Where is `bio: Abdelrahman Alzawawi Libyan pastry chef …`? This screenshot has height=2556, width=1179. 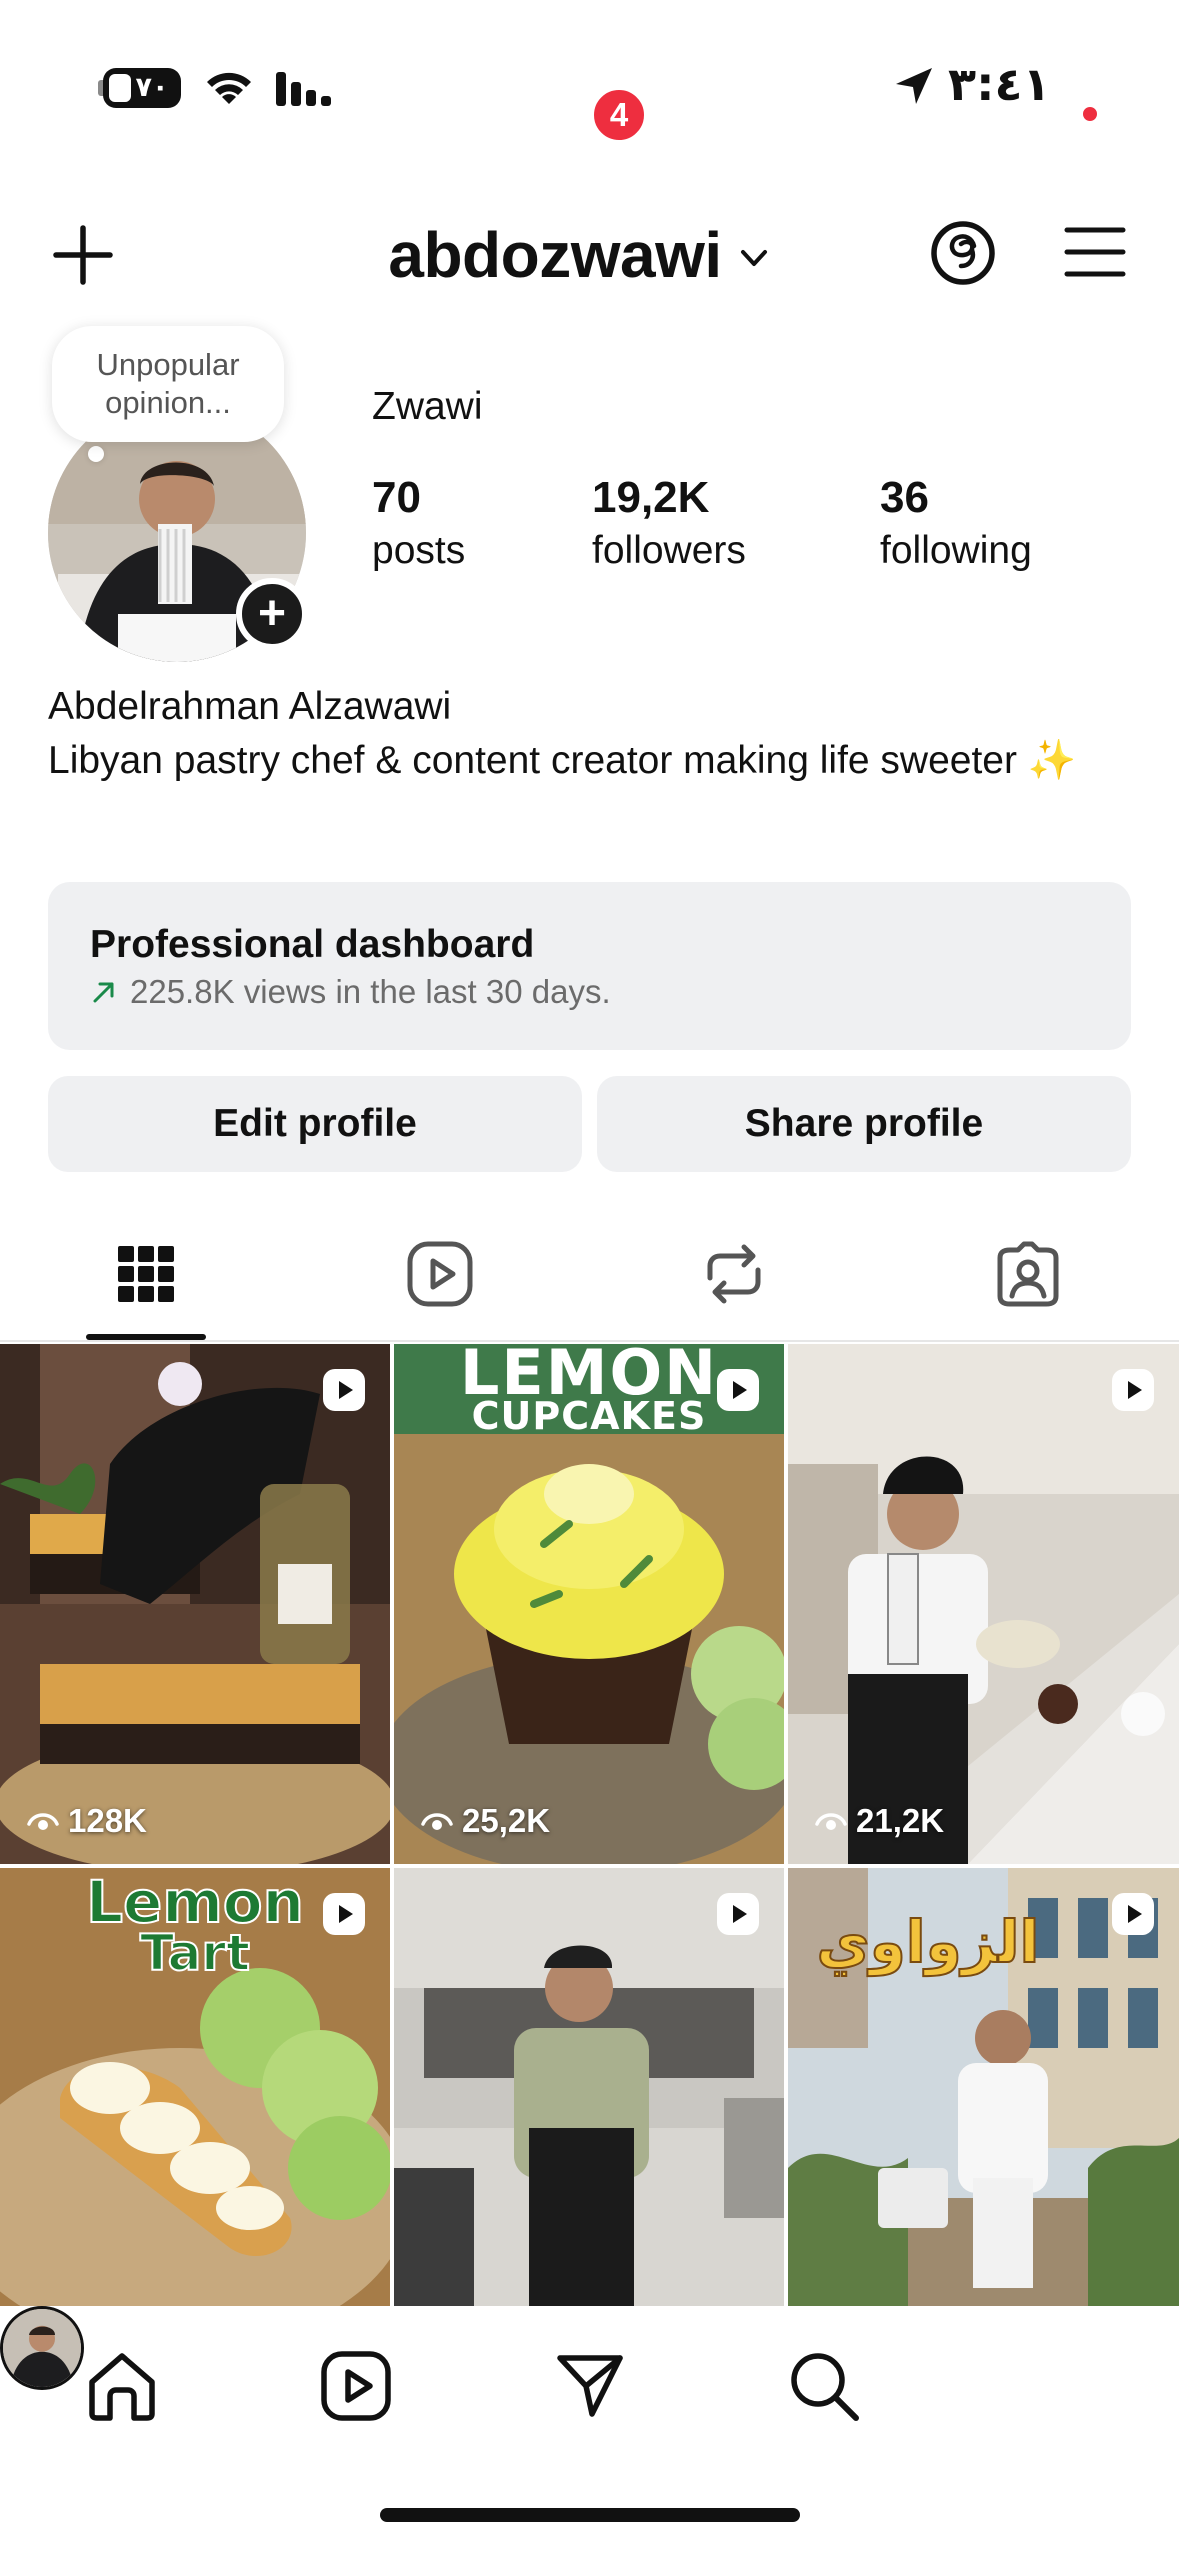
bio: Abdelrahman Alzawawi Libyan pastry chef … is located at coordinates (588, 734).